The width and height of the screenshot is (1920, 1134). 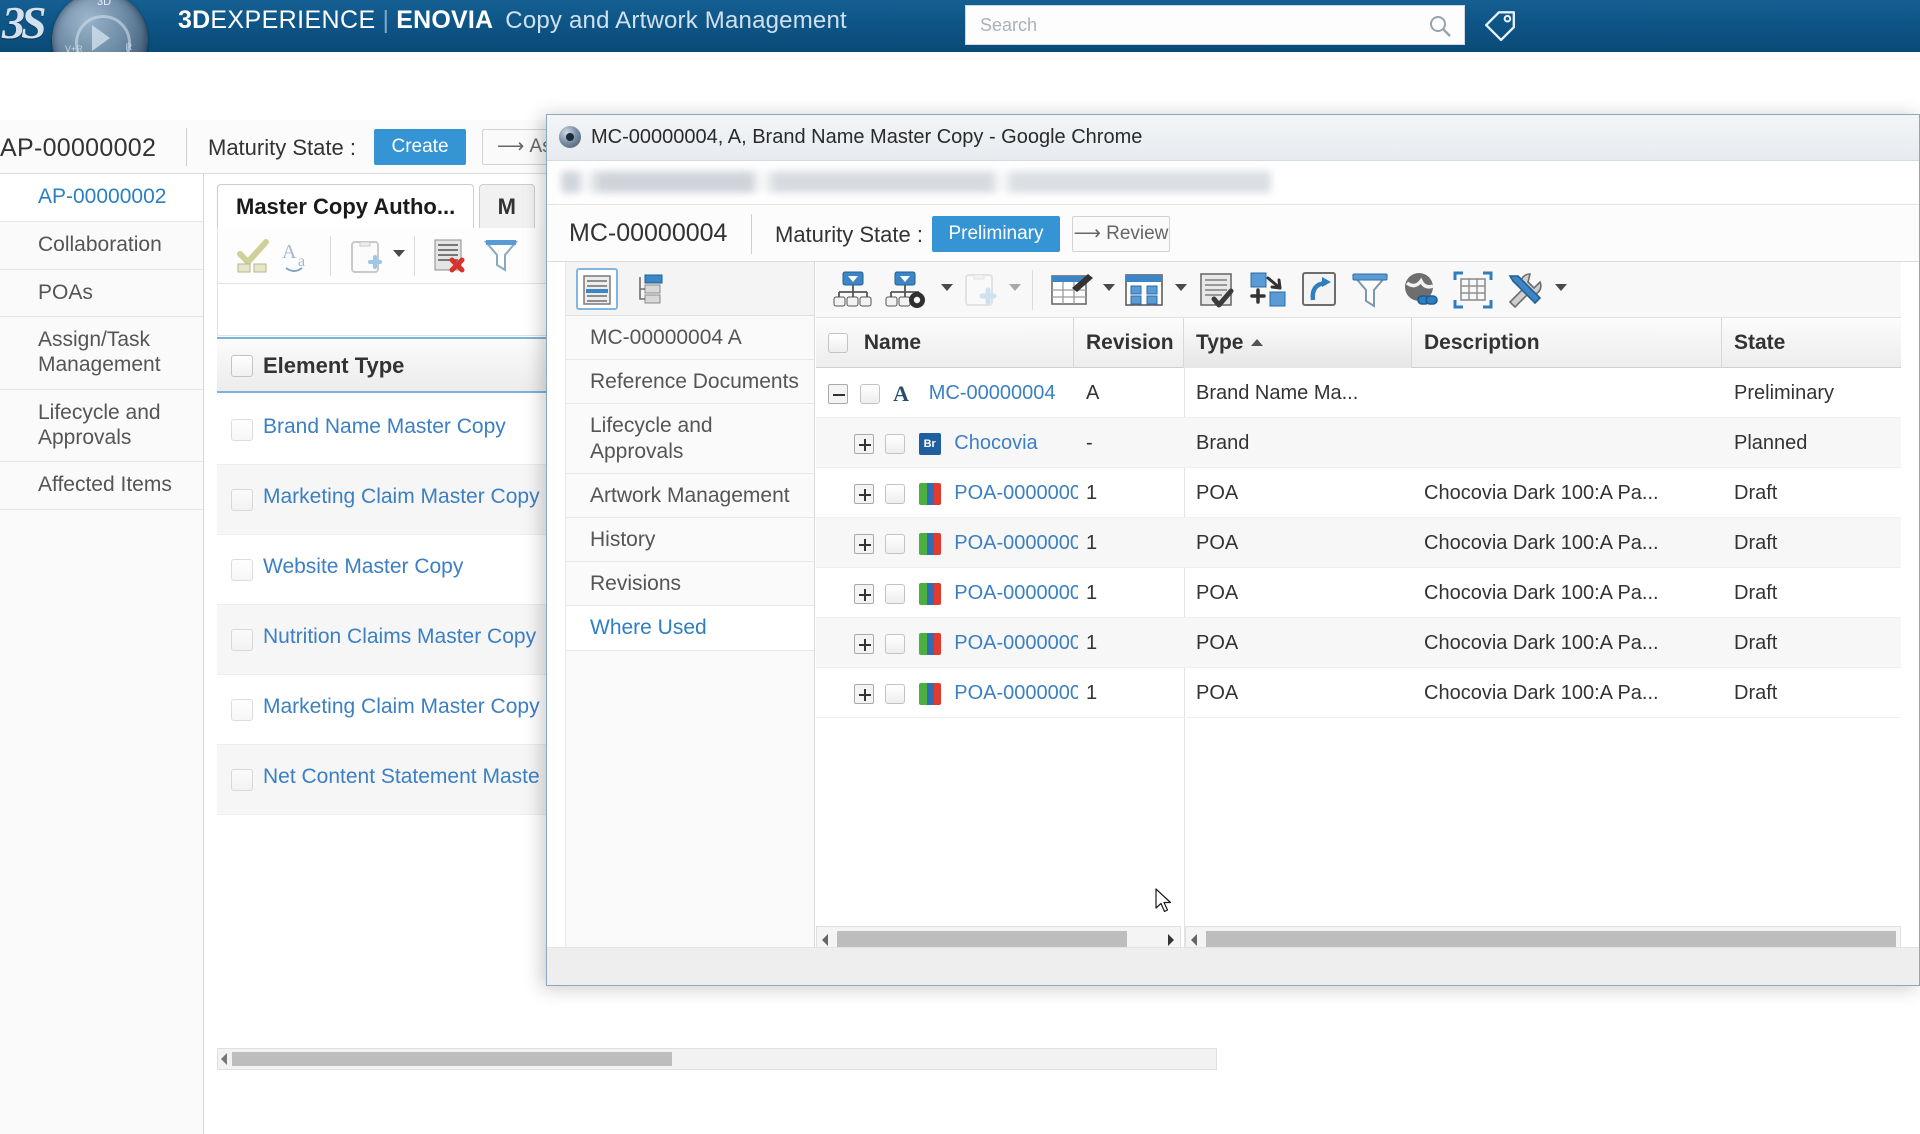 What do you see at coordinates (853, 290) in the screenshot?
I see `expand-structure-icon` at bounding box center [853, 290].